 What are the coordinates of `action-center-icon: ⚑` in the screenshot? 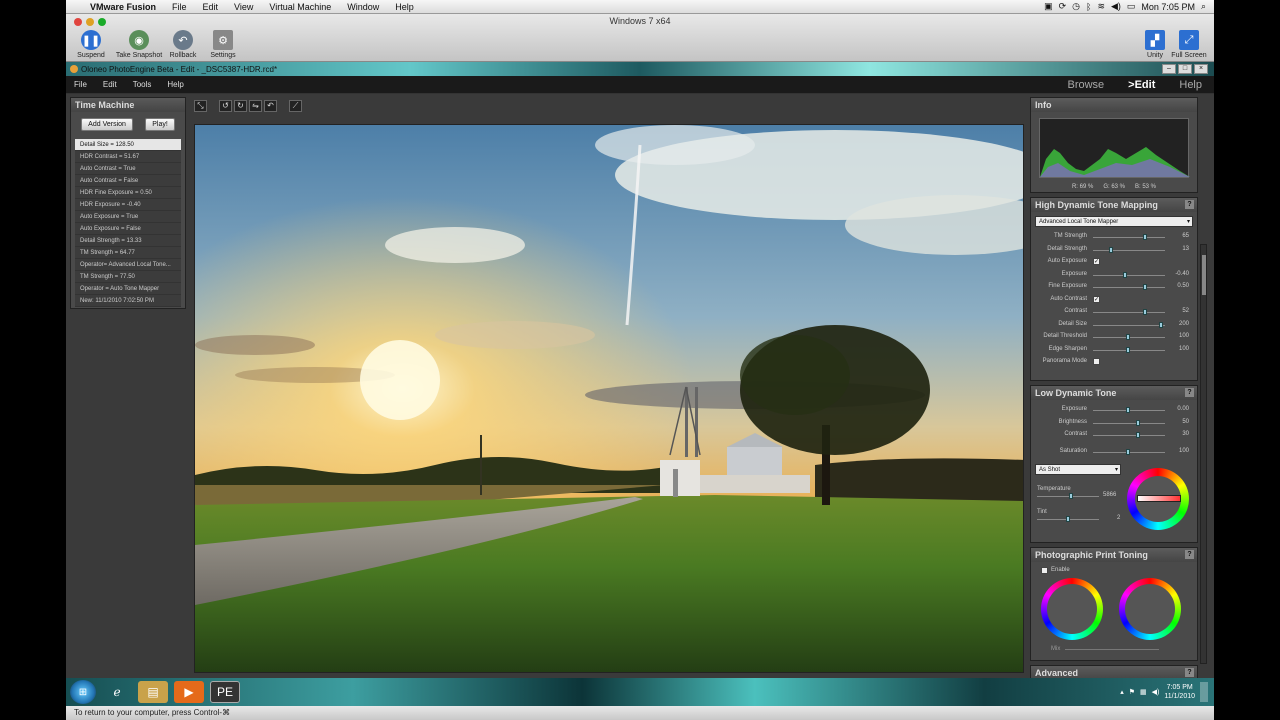 It's located at (1132, 692).